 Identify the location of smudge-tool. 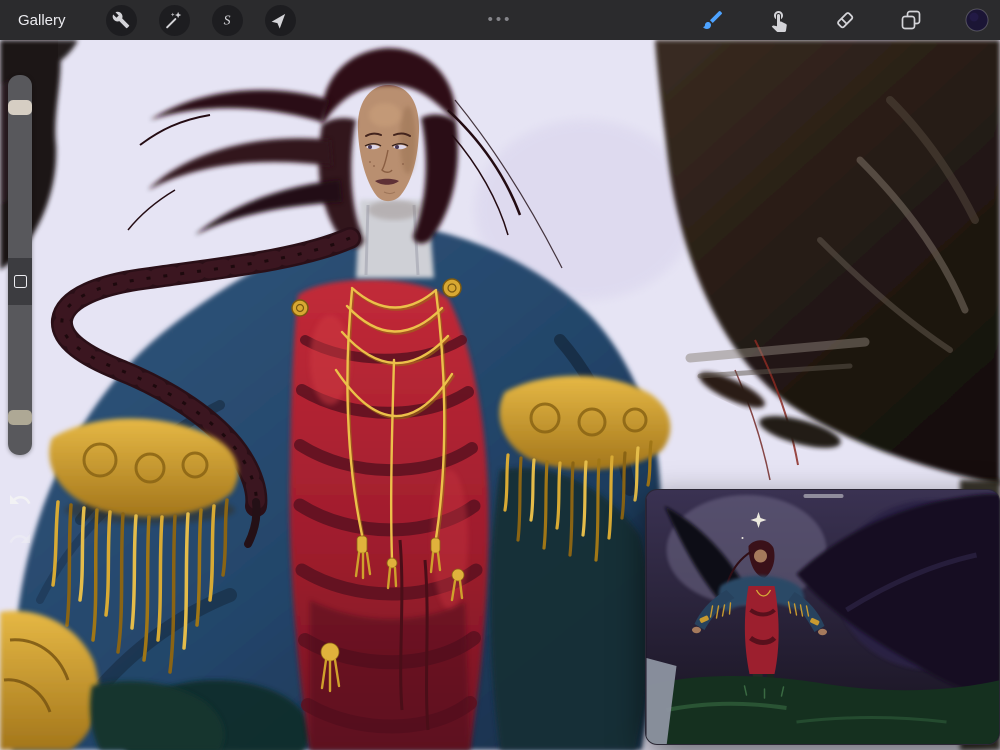
(779, 20).